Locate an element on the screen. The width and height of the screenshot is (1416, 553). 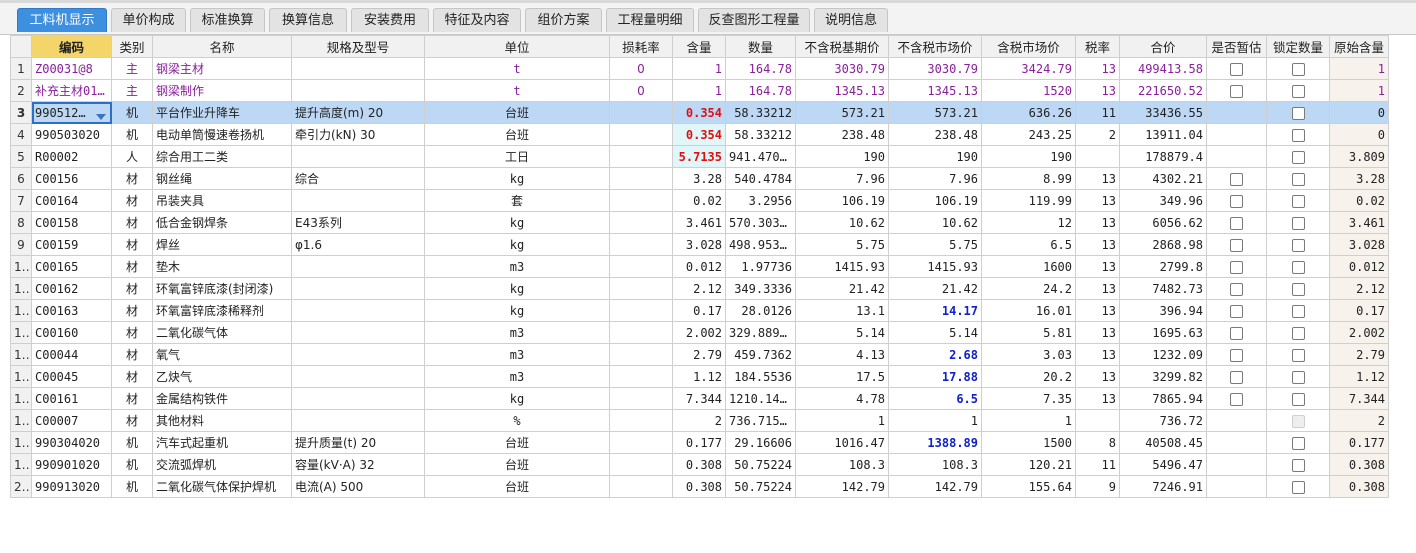
original-quantity-cell: 3.28 is located at coordinates (1359, 178).